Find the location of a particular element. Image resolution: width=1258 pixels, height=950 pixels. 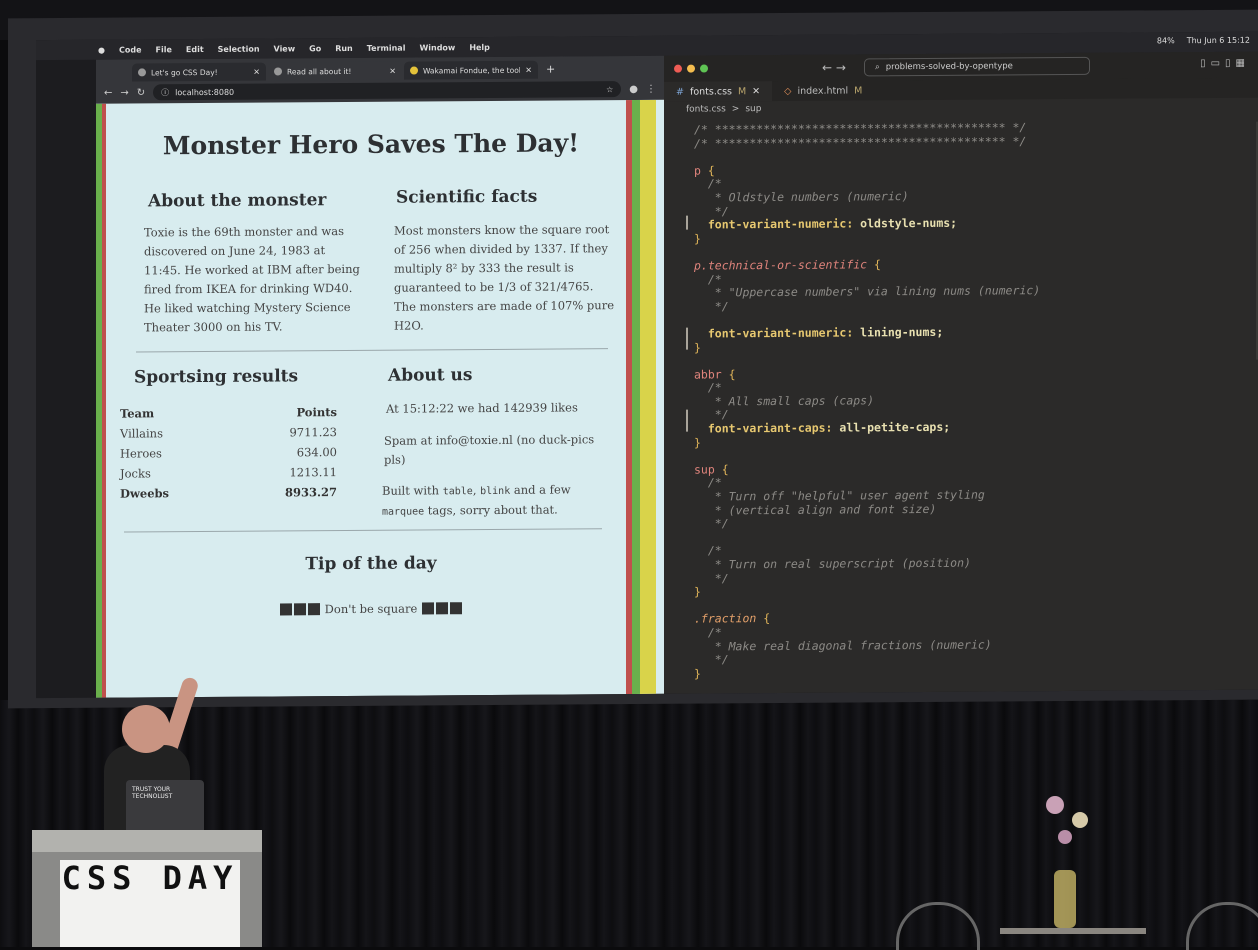

zoom-window-icon is located at coordinates (704, 68).